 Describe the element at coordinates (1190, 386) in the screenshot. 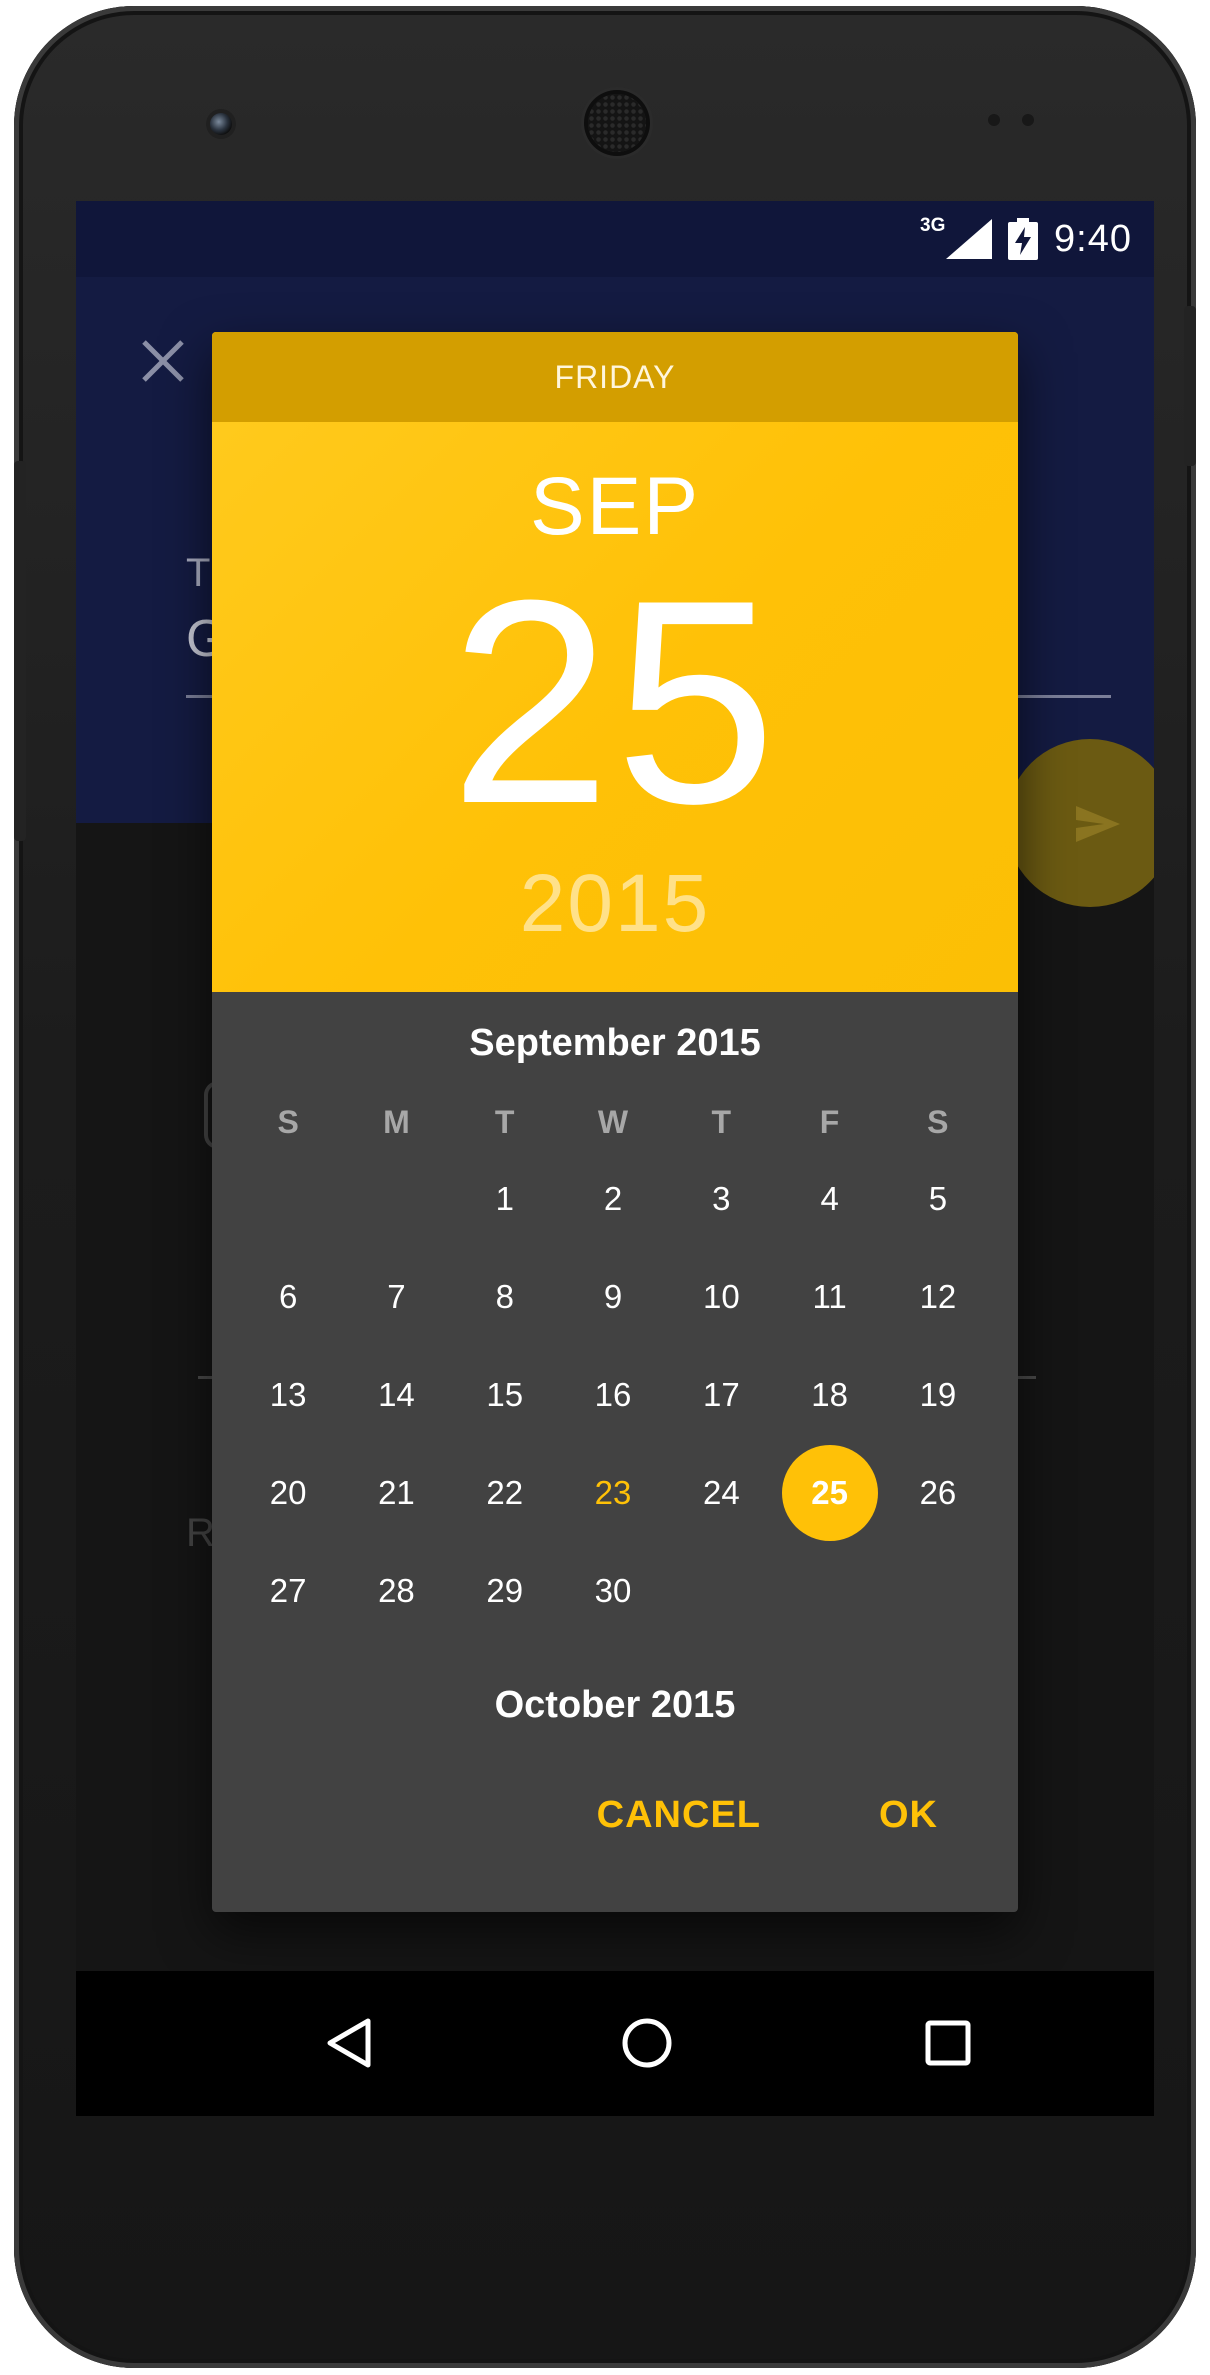

I see `power-button` at that location.